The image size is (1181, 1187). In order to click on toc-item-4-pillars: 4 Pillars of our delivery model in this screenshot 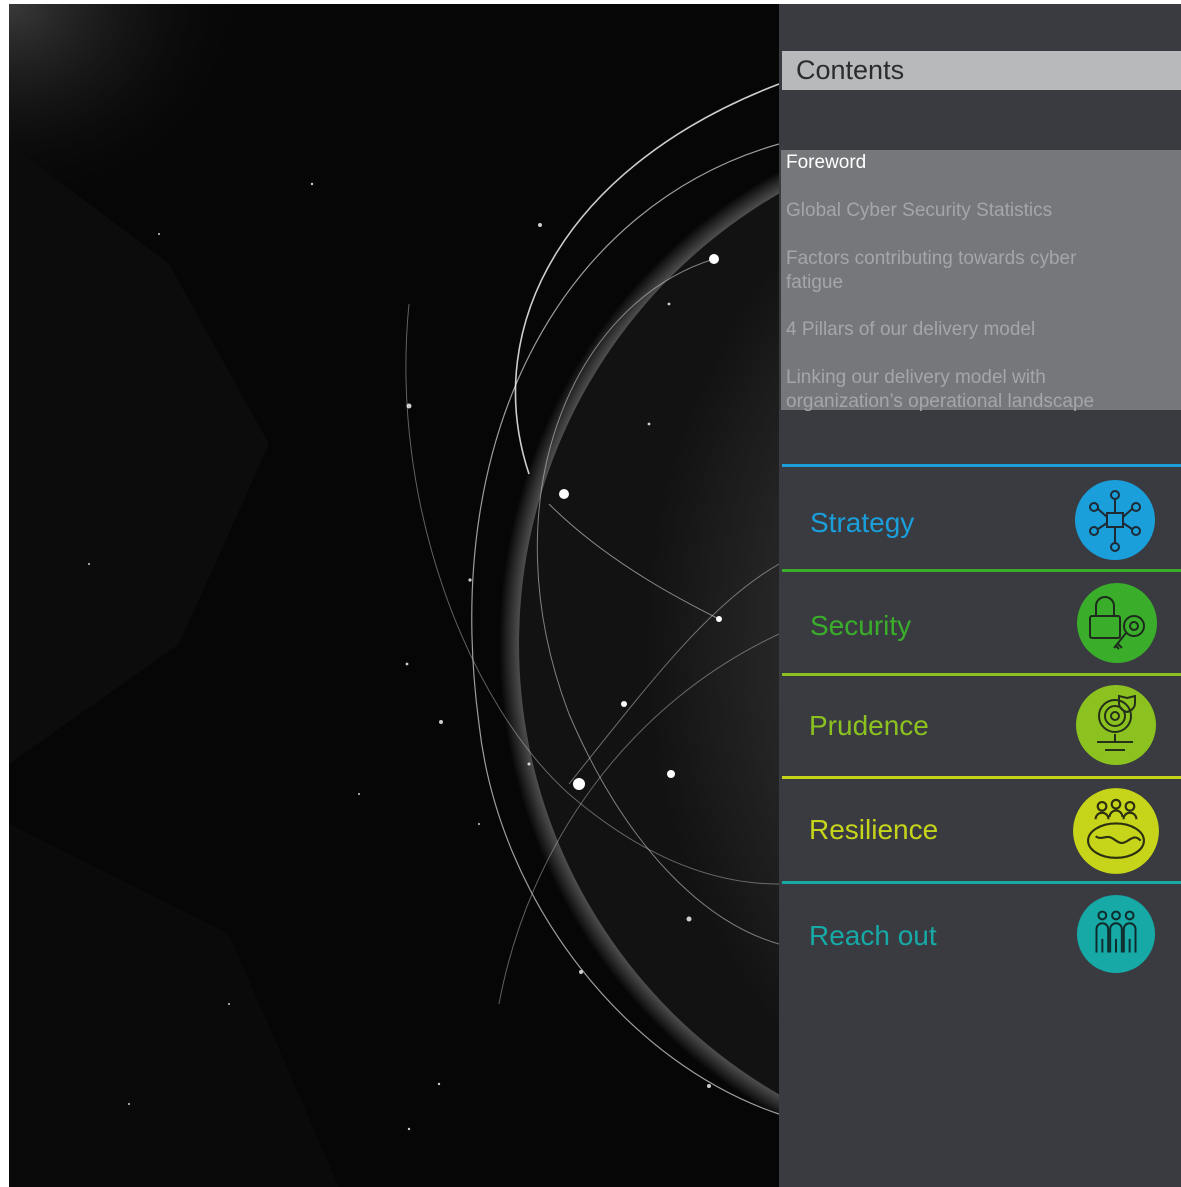, I will do `click(956, 330)`.